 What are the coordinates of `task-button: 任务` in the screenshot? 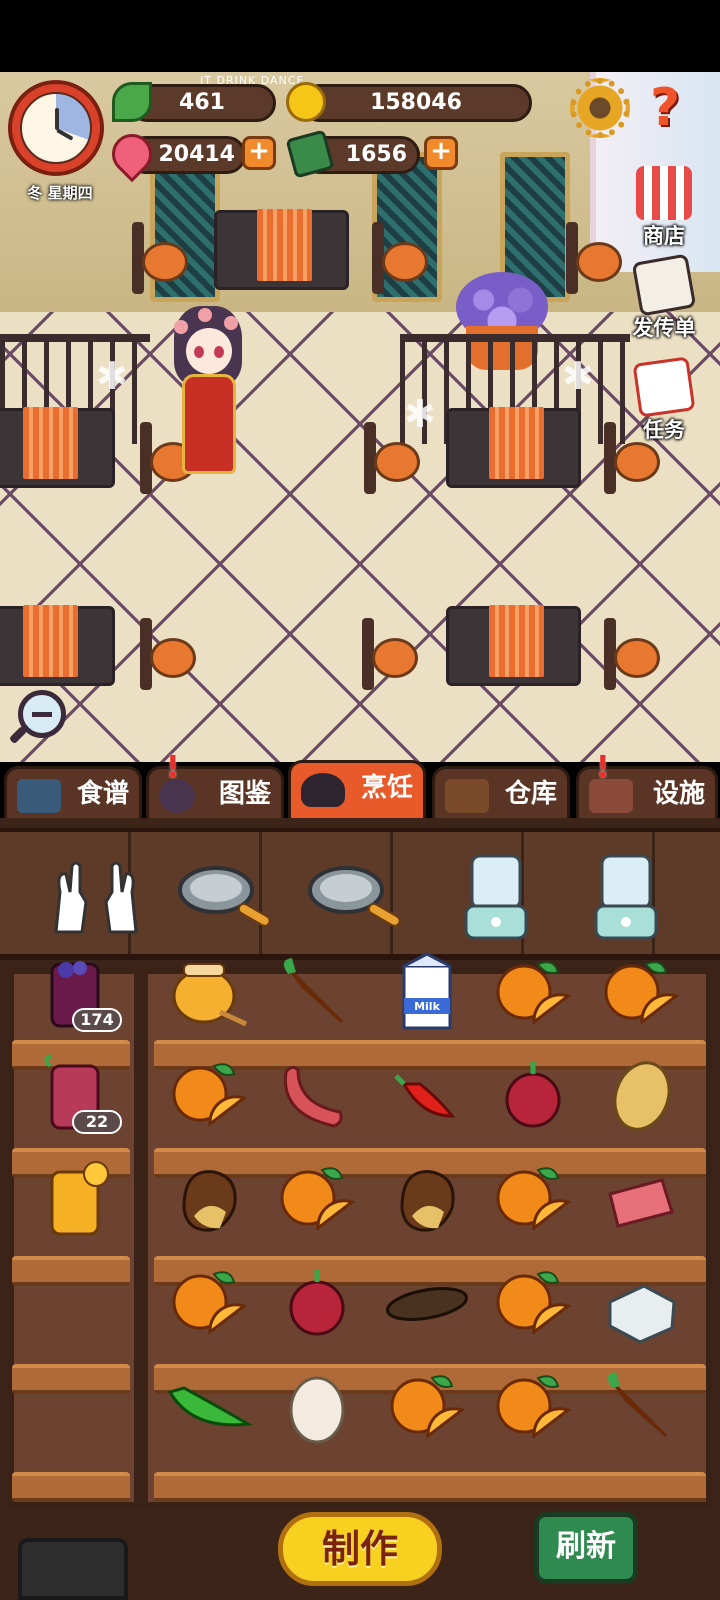 It's located at (664, 404).